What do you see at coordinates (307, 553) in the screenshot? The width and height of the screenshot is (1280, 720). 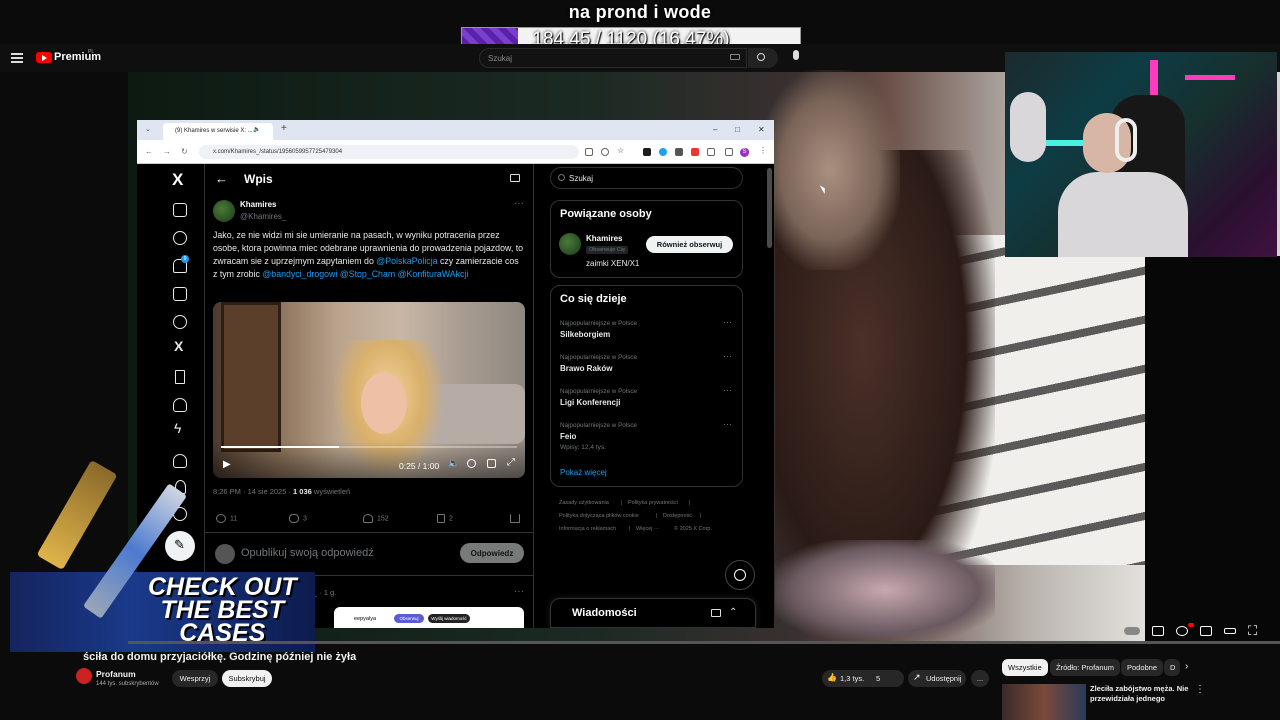 I see `reply-input: Opublikuj swoją odpowiedź` at bounding box center [307, 553].